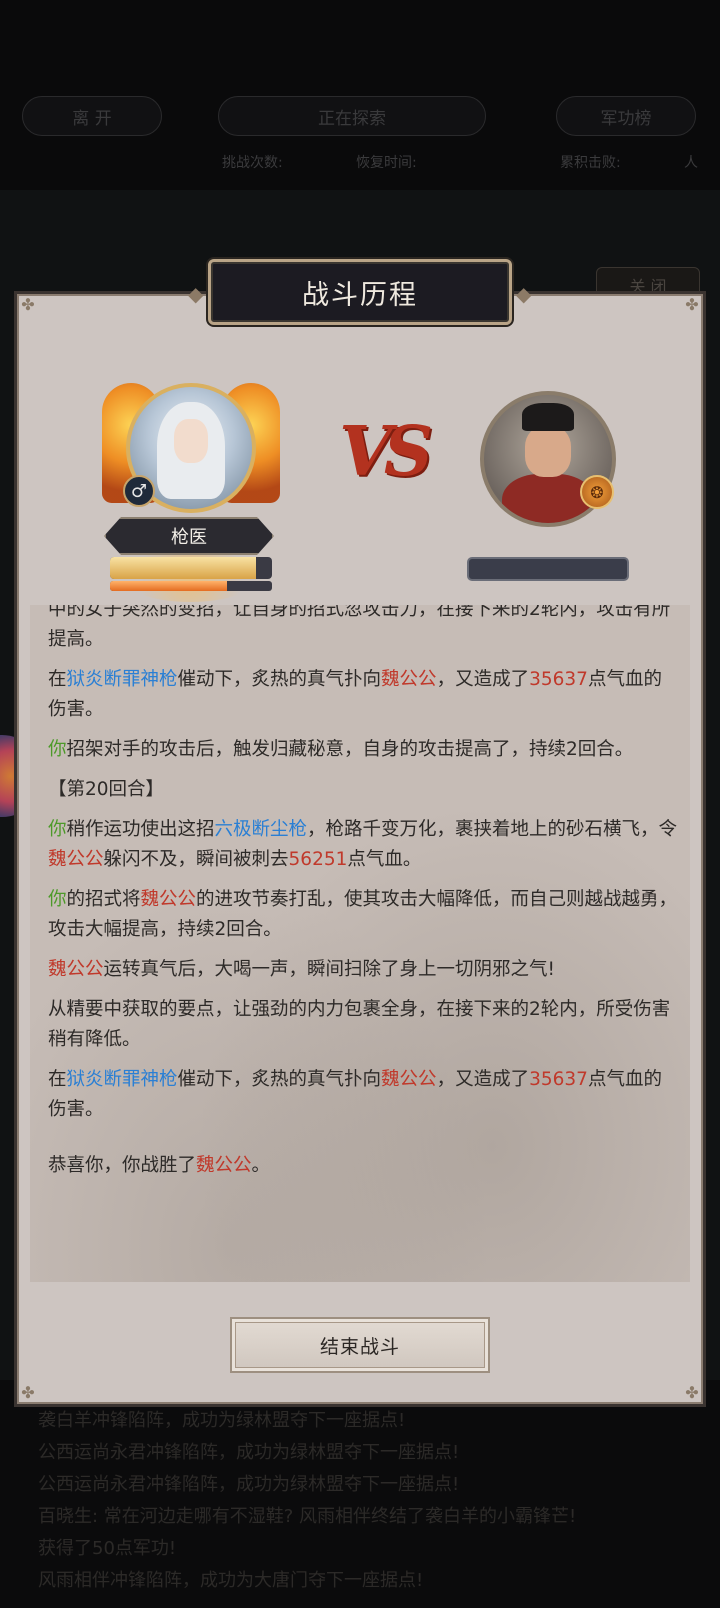 Image resolution: width=720 pixels, height=1608 pixels. Describe the element at coordinates (360, 1345) in the screenshot. I see `end-battle-button: 结束战斗` at that location.